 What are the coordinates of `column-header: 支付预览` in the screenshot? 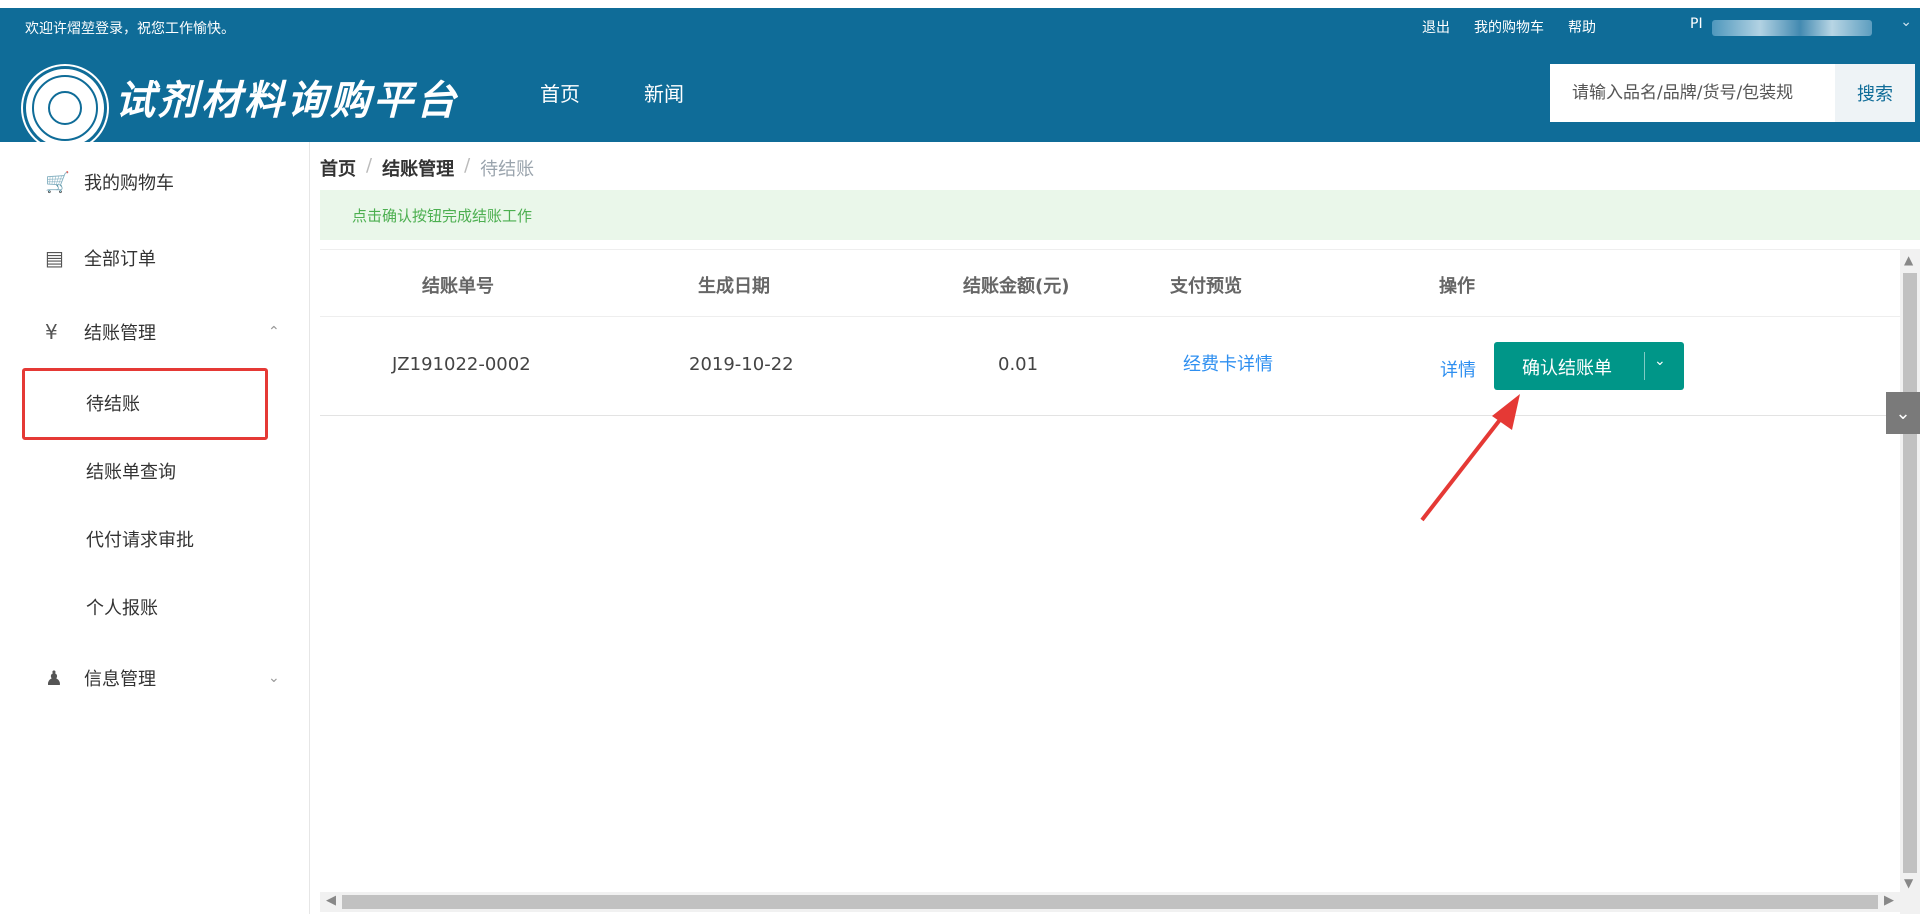 It's located at (1206, 286).